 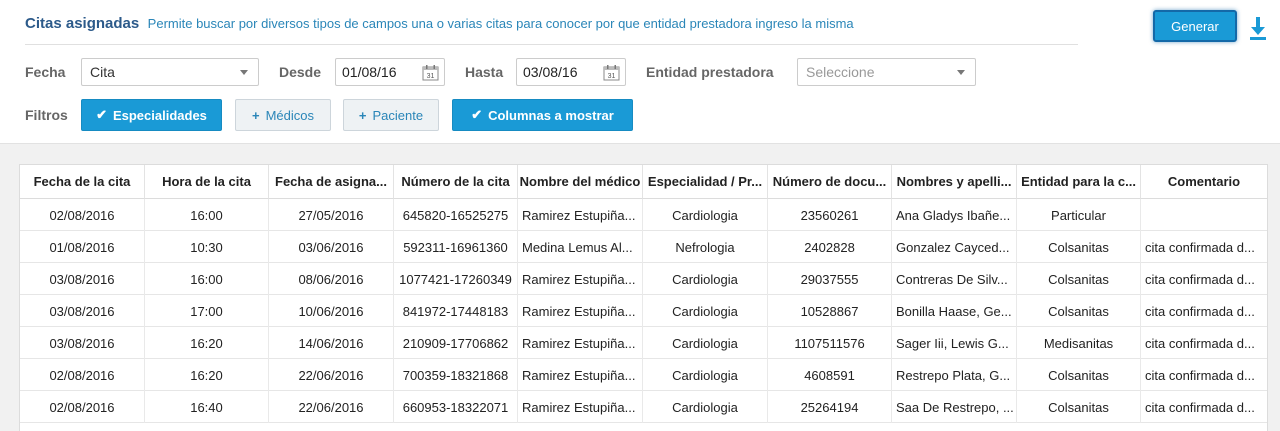 I want to click on download-icon, so click(x=1258, y=28).